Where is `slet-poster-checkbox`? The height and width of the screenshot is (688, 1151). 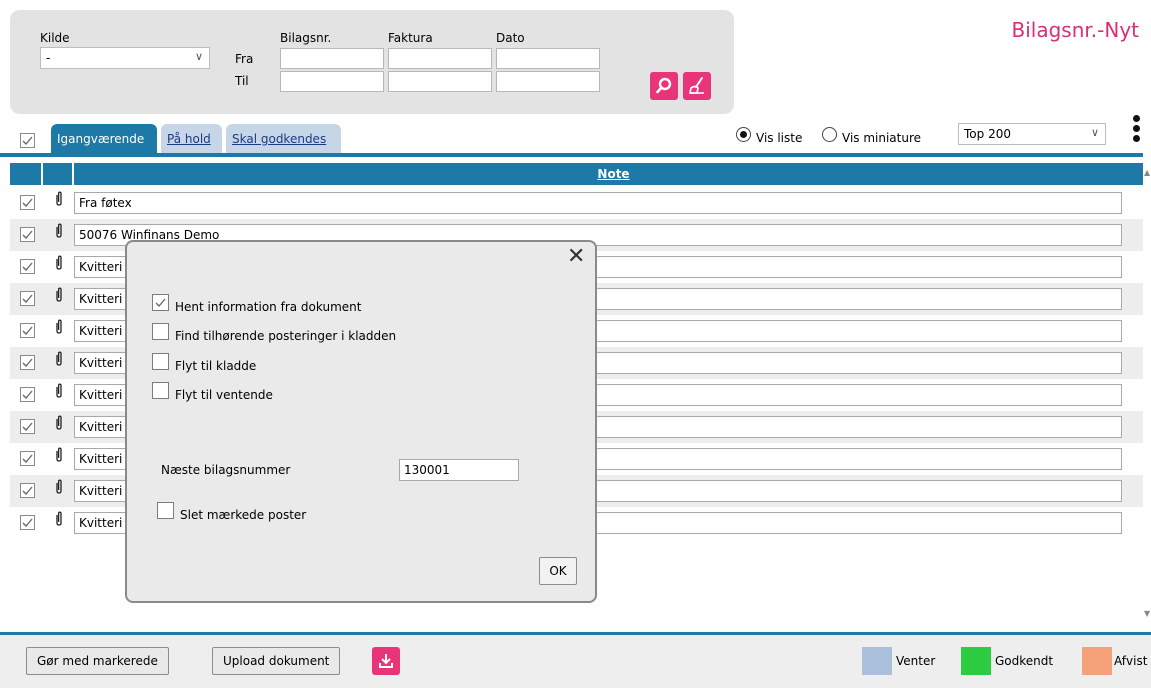 slet-poster-checkbox is located at coordinates (165, 510).